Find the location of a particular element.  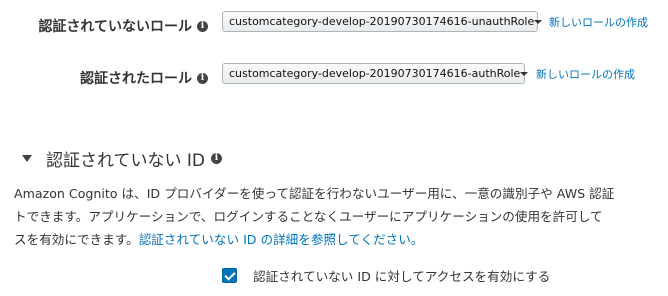

auth-role-label-wrap: 認証されたロール i is located at coordinates (104, 78).